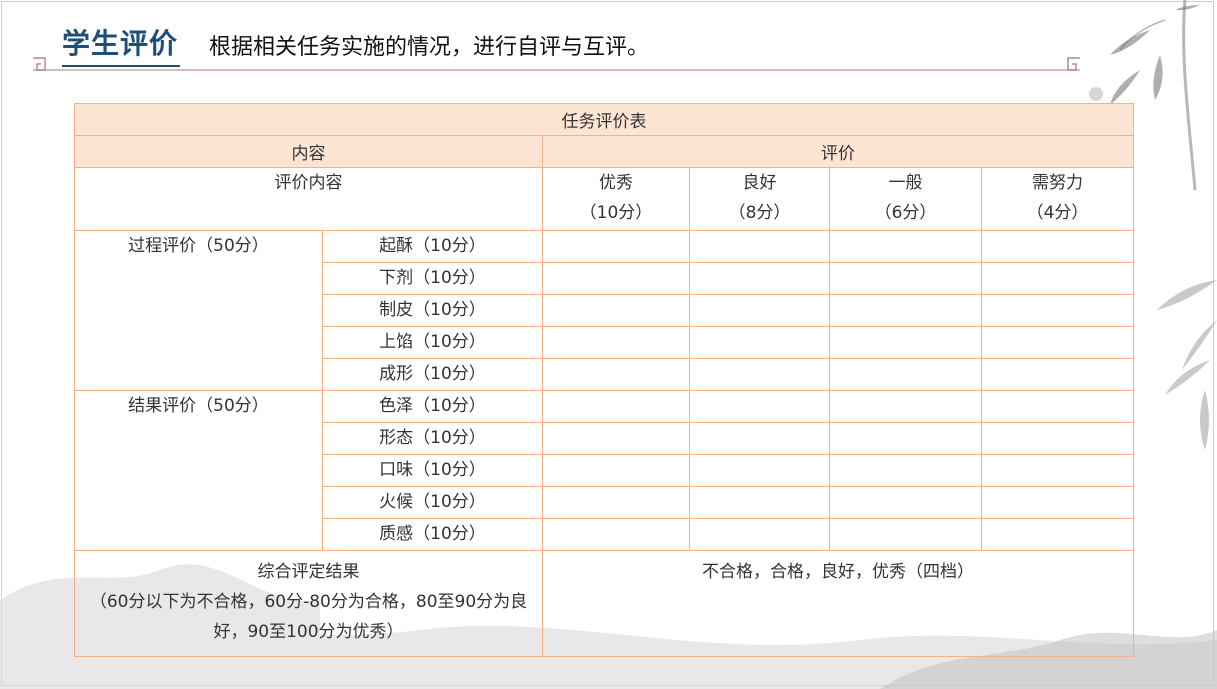 The width and height of the screenshot is (1217, 689). I want to click on evaluation-header: 评价, so click(838, 151).